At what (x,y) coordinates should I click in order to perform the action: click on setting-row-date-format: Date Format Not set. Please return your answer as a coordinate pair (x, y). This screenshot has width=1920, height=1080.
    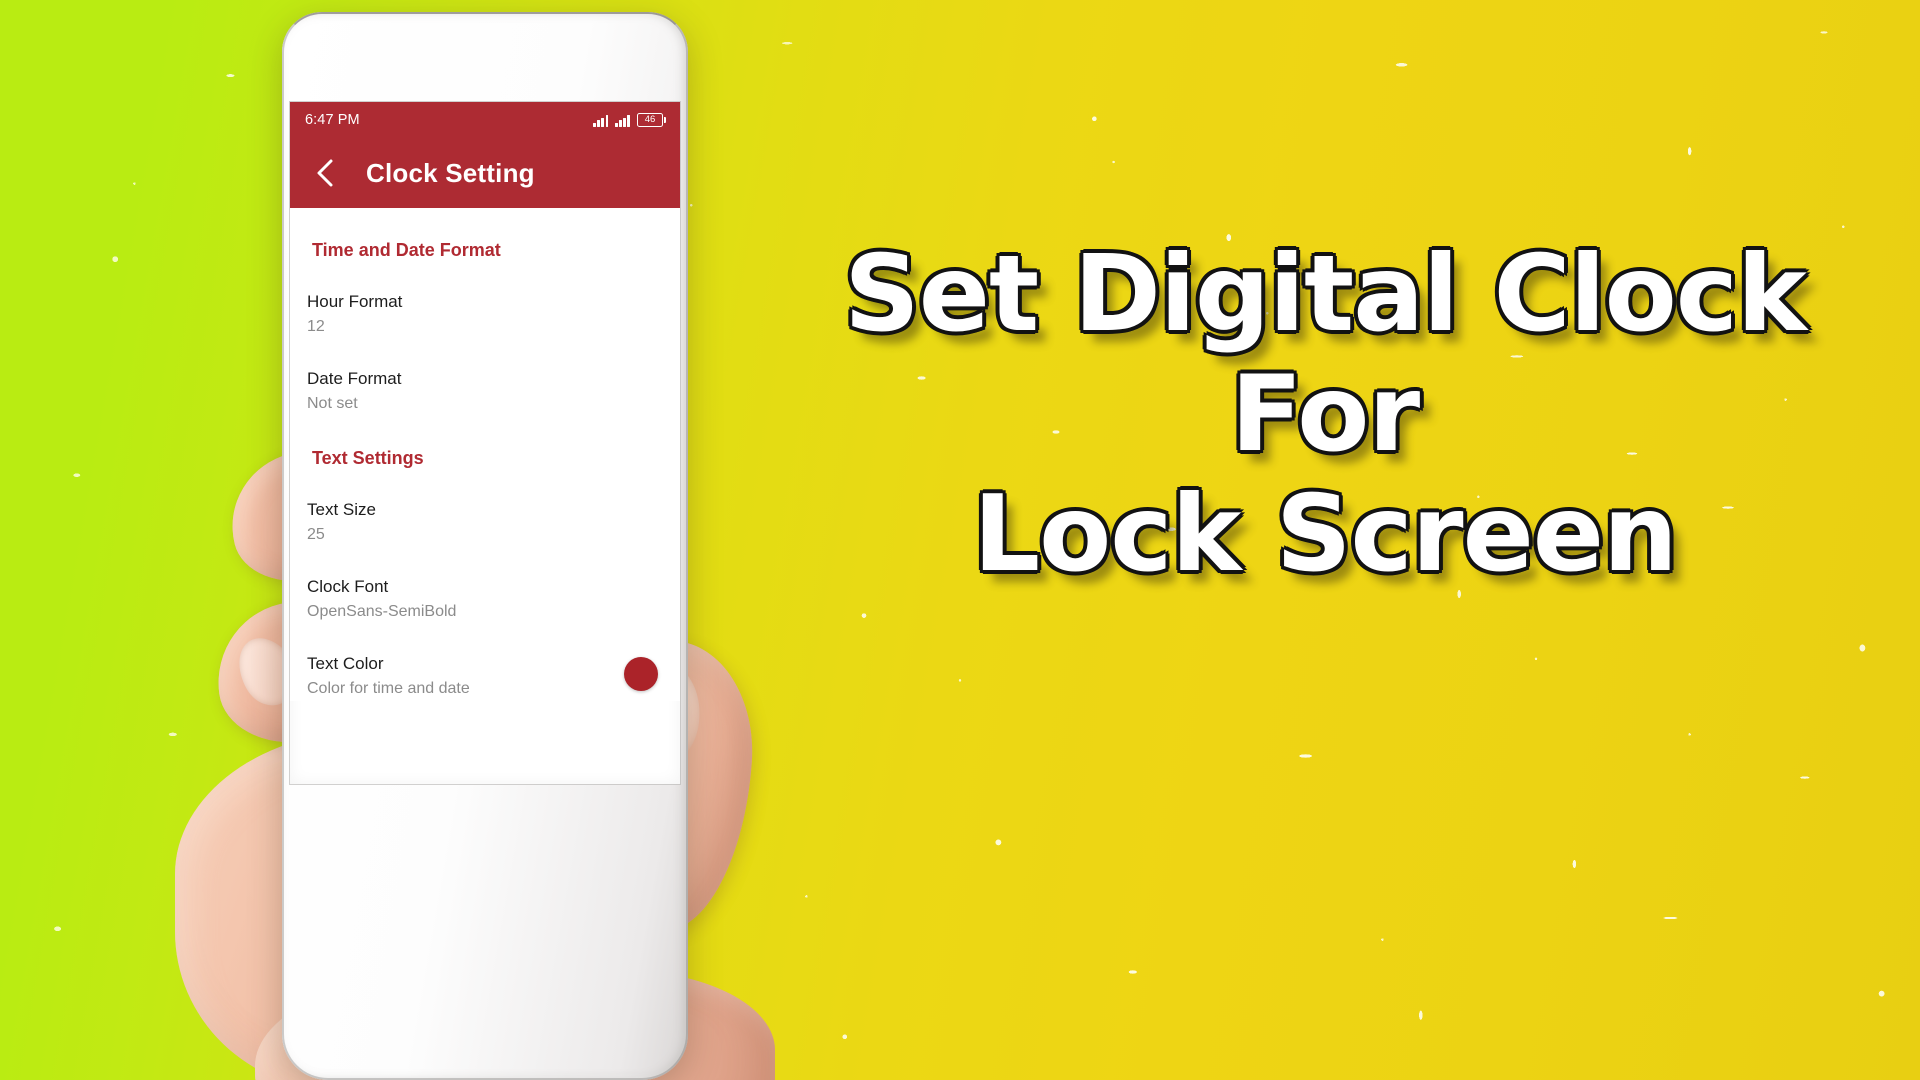
    Looking at the image, I should click on (485, 376).